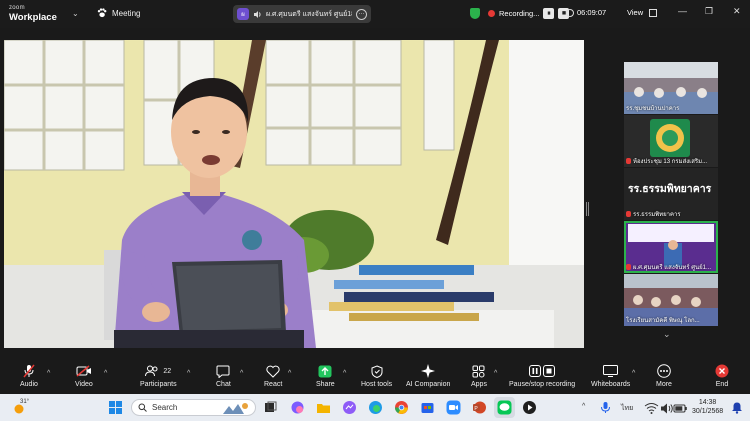 This screenshot has height=421, width=750. Describe the element at coordinates (29, 376) in the screenshot. I see `audio-button: Audio` at that location.